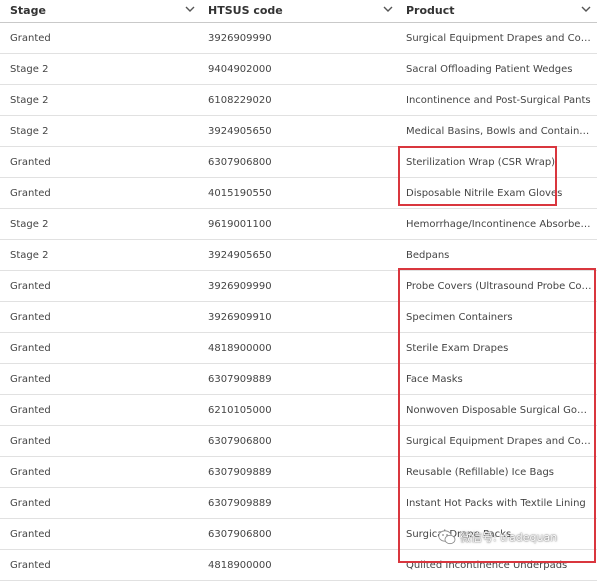 Image resolution: width=597 pixels, height=581 pixels. Describe the element at coordinates (509, 537) in the screenshot. I see `watermark-text: 微信号: tradequan` at that location.